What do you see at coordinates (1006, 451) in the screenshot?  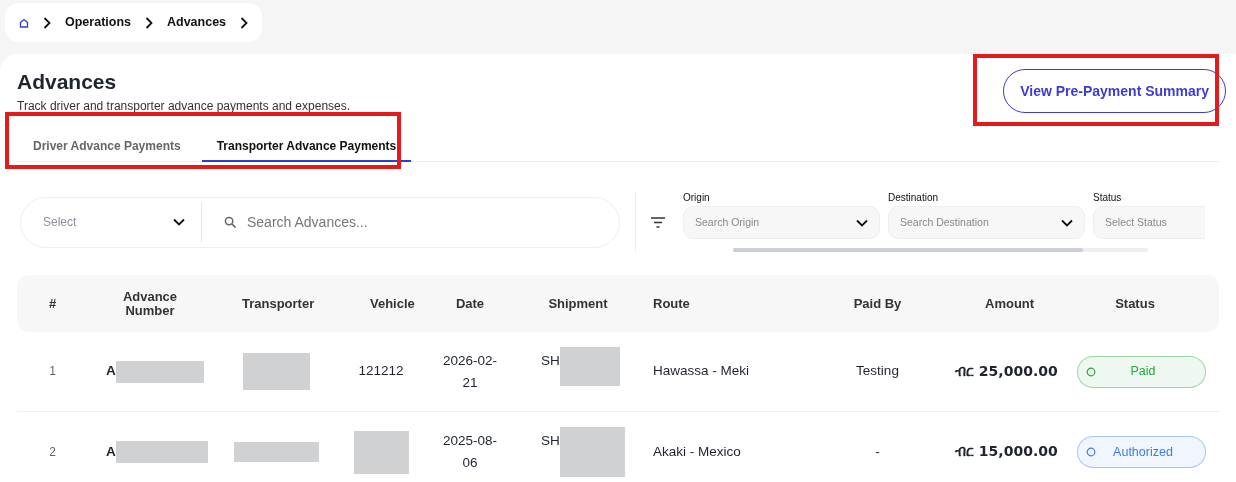 I see `table-cell: ብር 15,000.00` at bounding box center [1006, 451].